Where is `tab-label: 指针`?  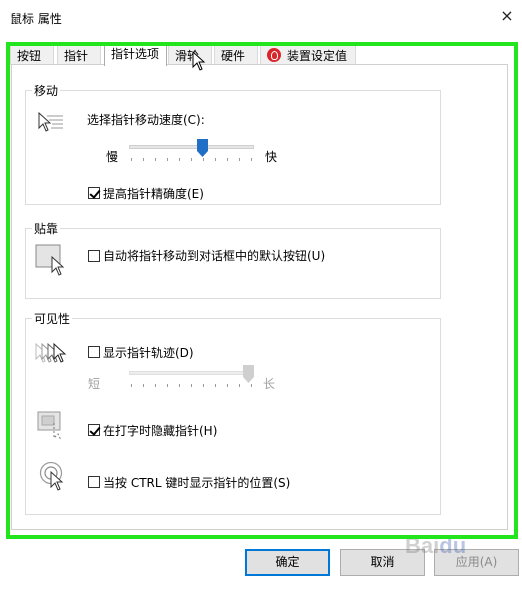 tab-label: 指针 is located at coordinates (76, 56).